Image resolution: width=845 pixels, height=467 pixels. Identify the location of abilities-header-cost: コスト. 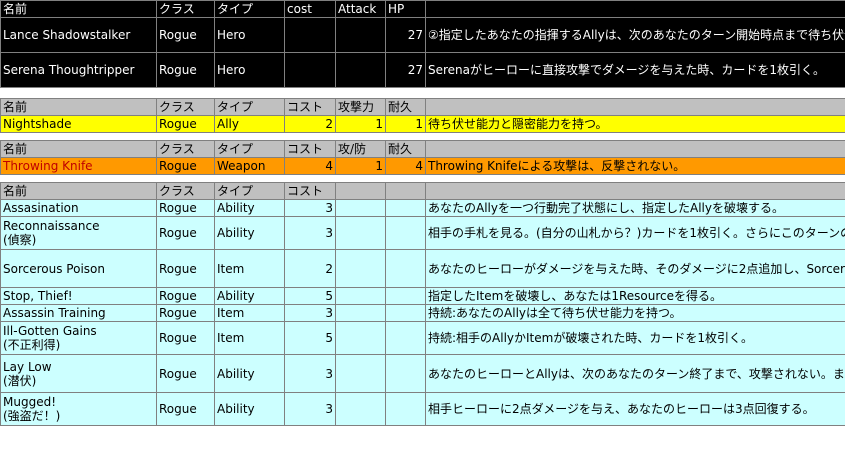
(310, 191).